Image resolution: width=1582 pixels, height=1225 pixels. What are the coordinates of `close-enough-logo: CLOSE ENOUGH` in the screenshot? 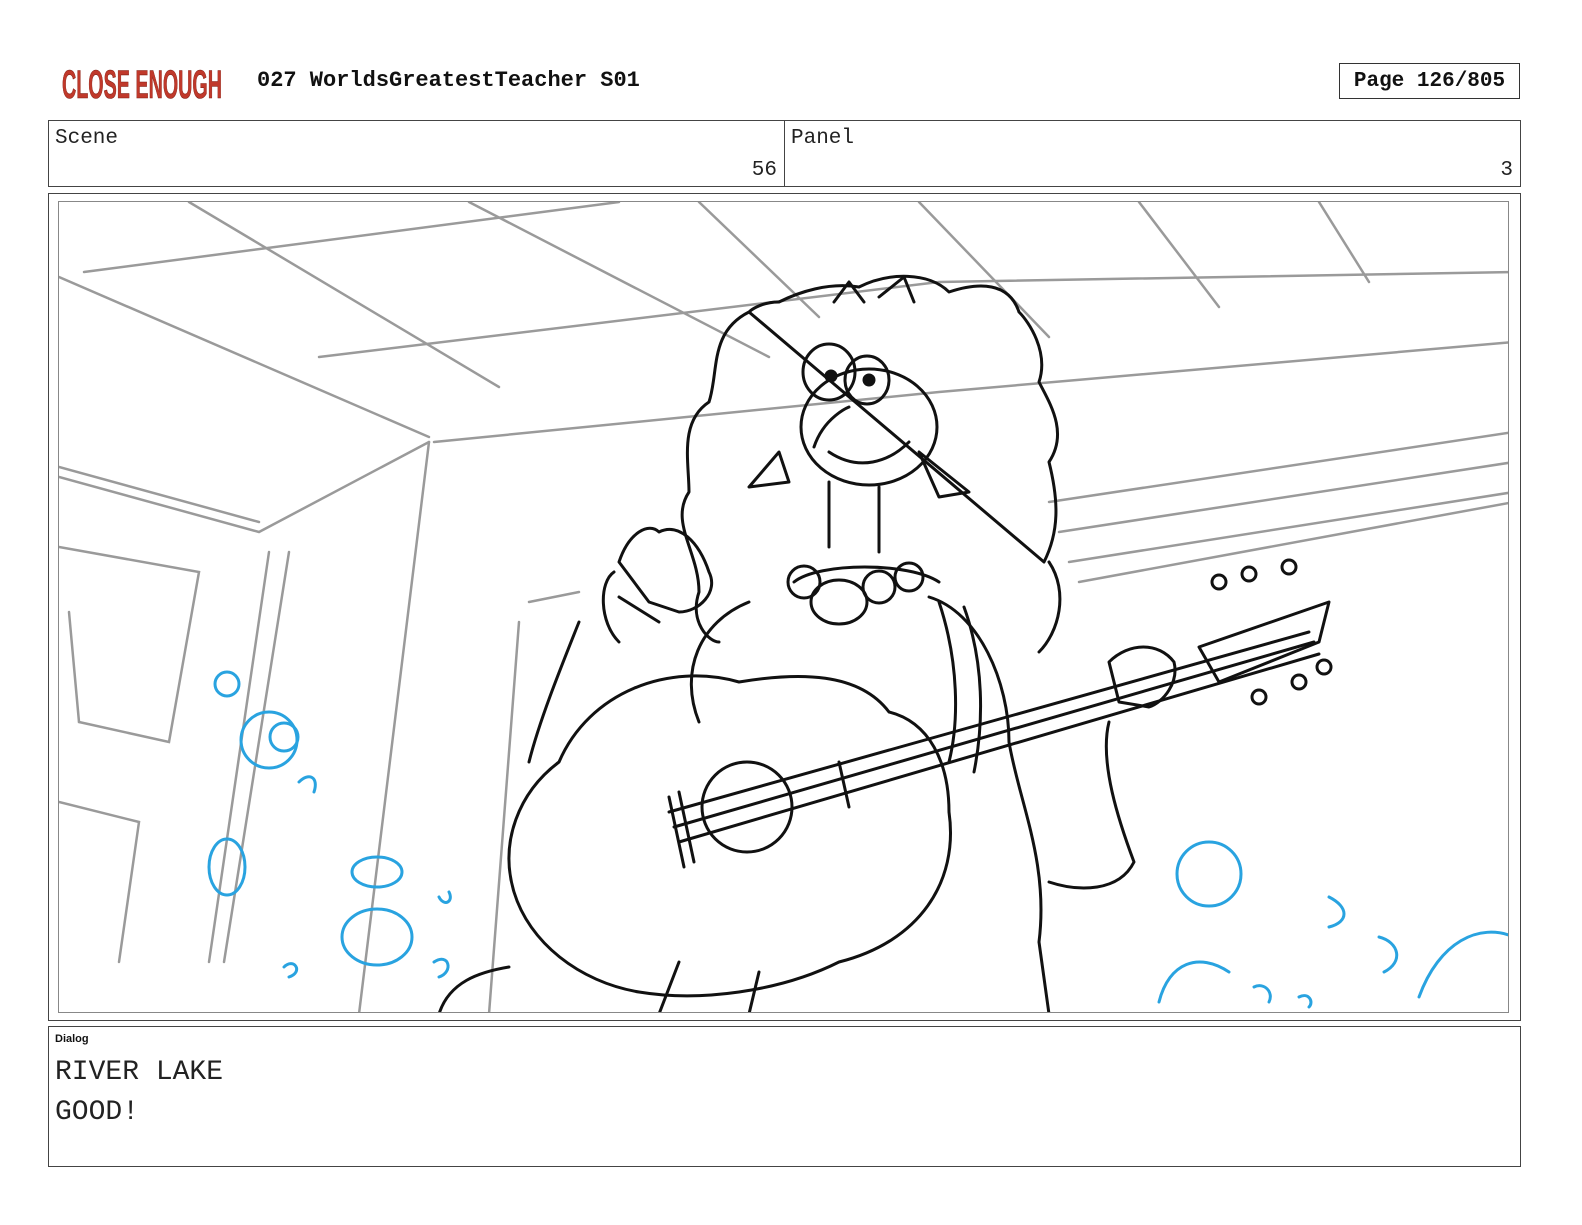 It's located at (142, 83).